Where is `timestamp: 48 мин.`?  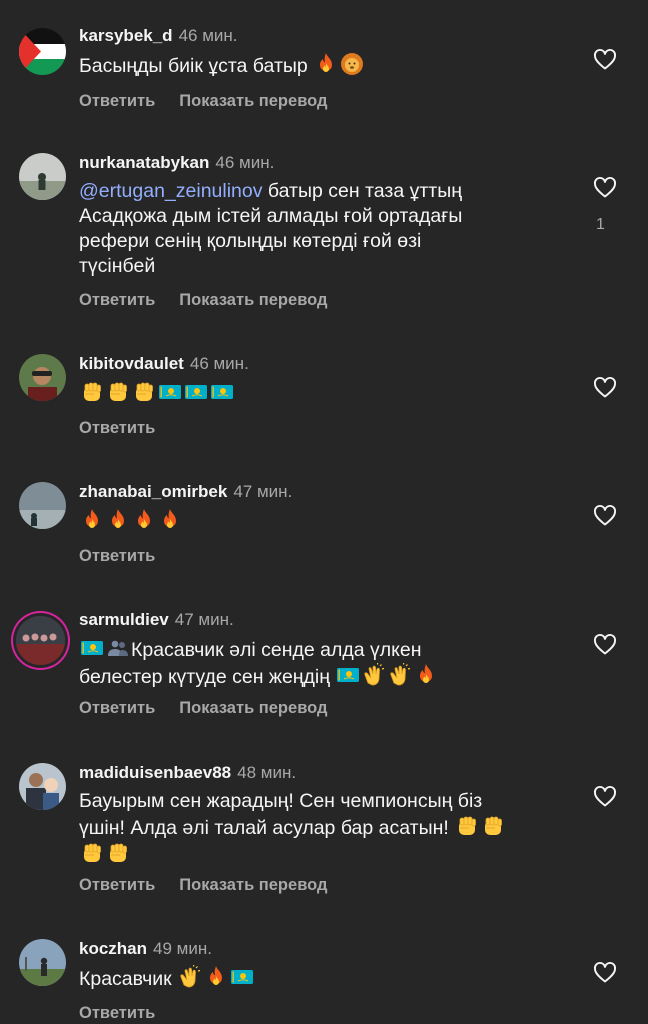
timestamp: 48 мин. is located at coordinates (267, 772).